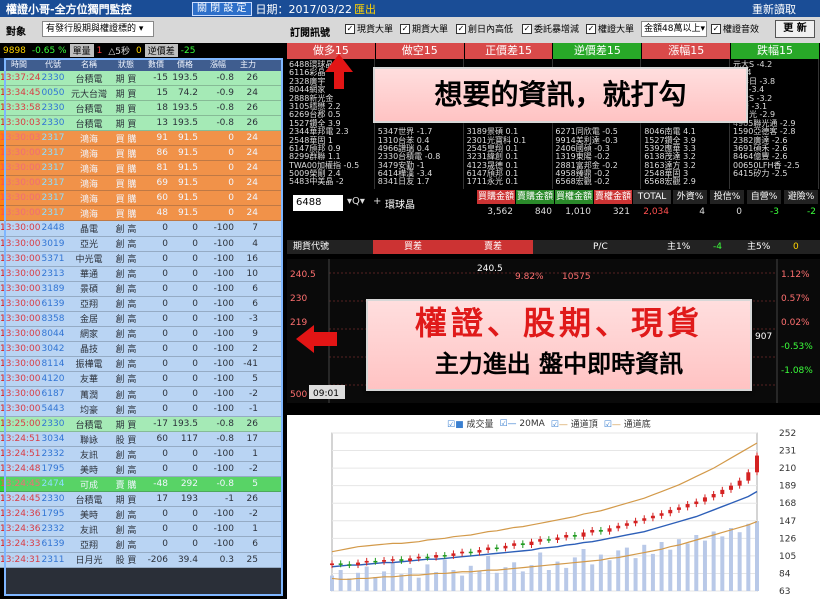 The image size is (820, 599). I want to click on main5-label: 主5%, so click(759, 247).